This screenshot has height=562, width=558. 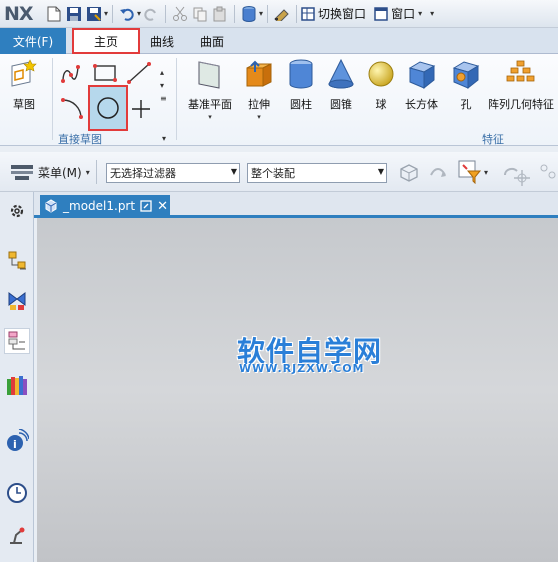 I want to click on switch-window-button: 切换窗口, so click(x=333, y=13).